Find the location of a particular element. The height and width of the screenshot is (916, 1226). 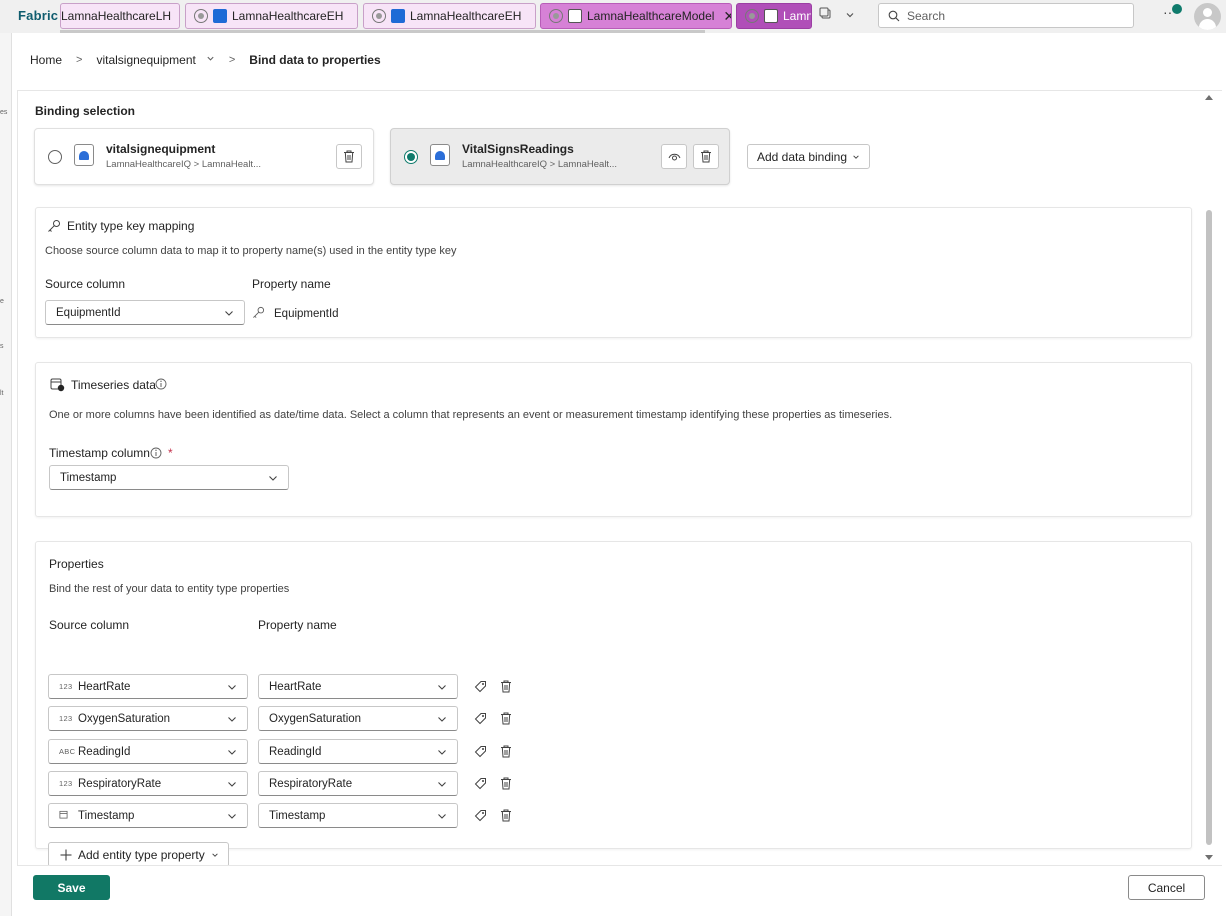

property-source-dropdown: 123 RespiratoryRate is located at coordinates (148, 783).